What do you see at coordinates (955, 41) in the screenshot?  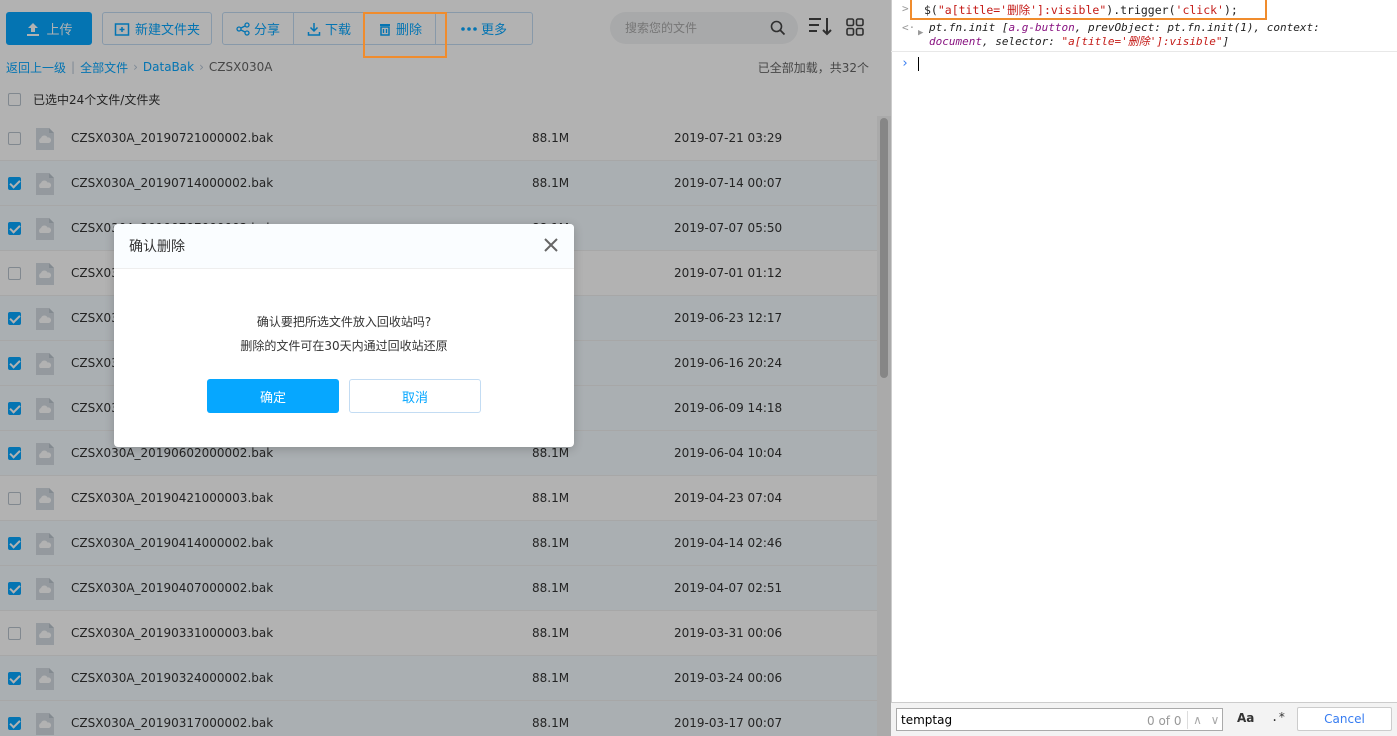 I see `out-d: document` at bounding box center [955, 41].